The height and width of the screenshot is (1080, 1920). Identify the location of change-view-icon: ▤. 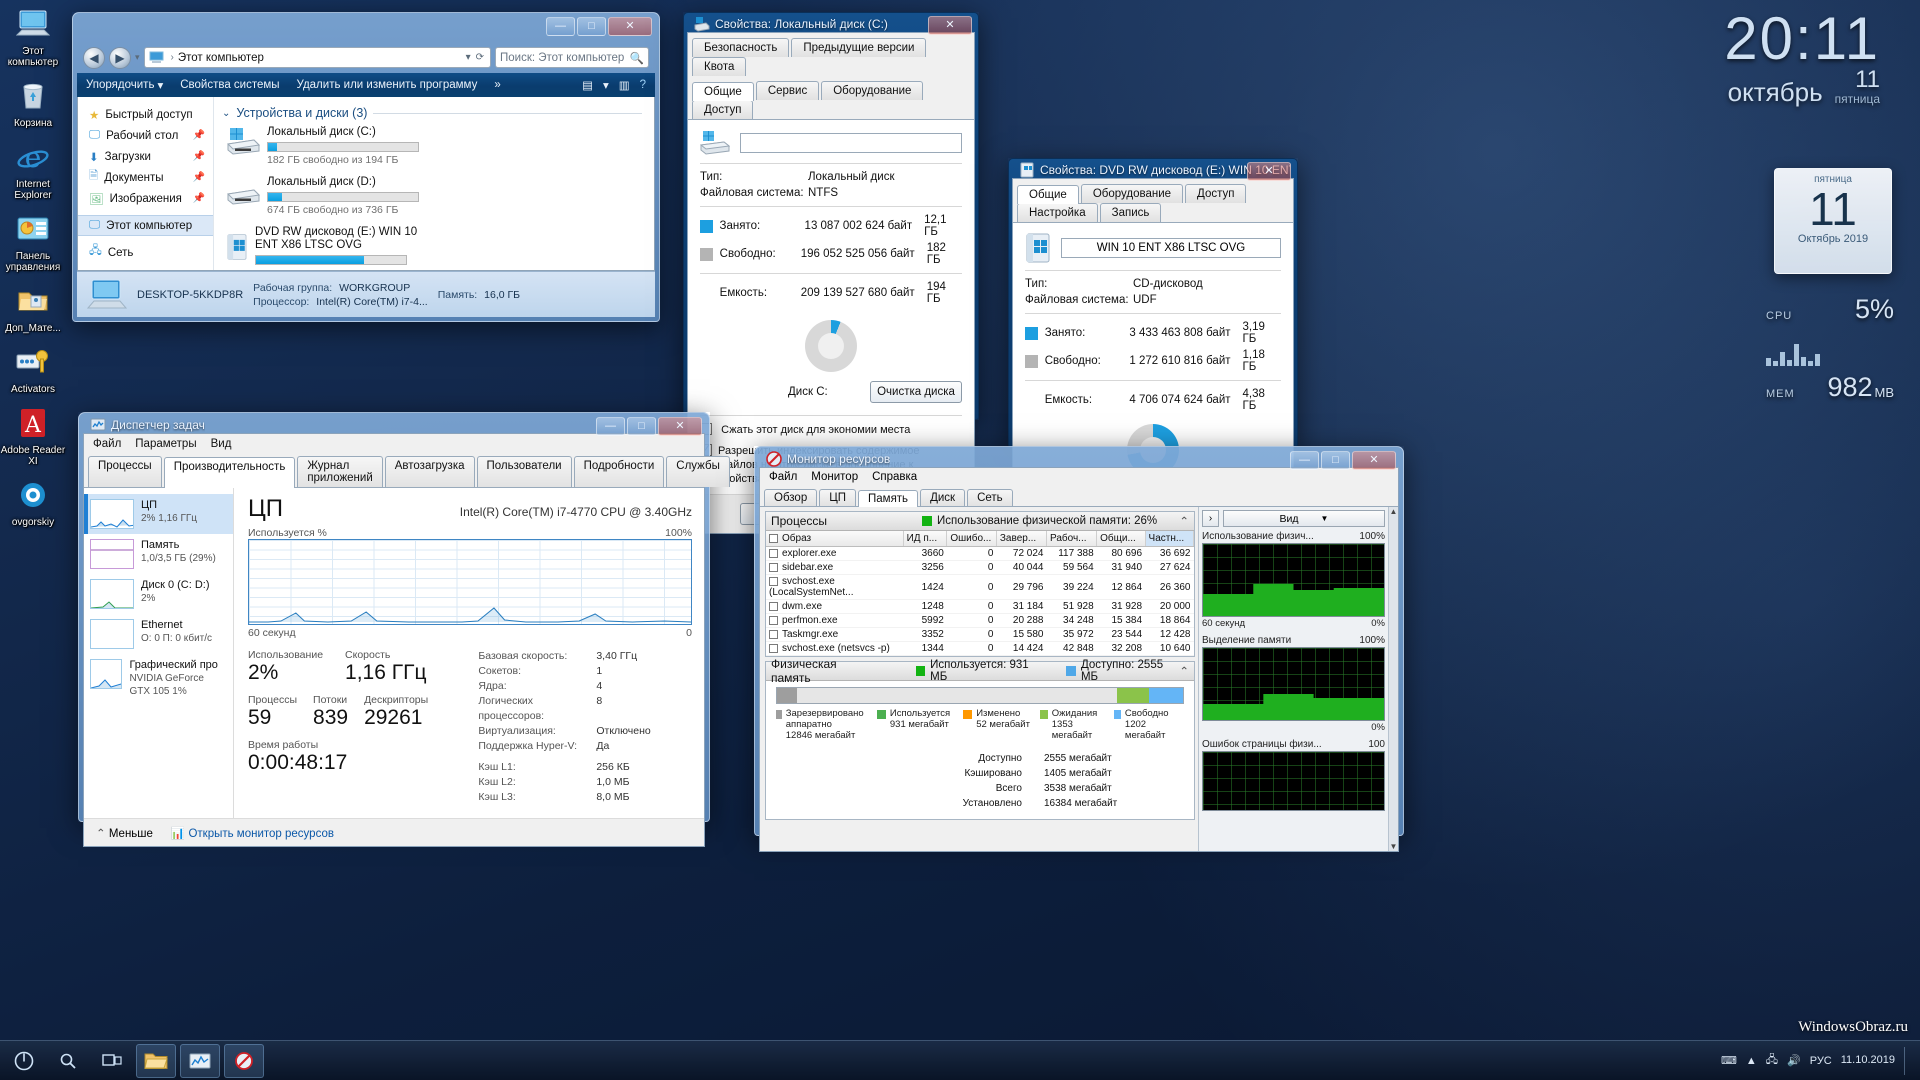
(587, 85).